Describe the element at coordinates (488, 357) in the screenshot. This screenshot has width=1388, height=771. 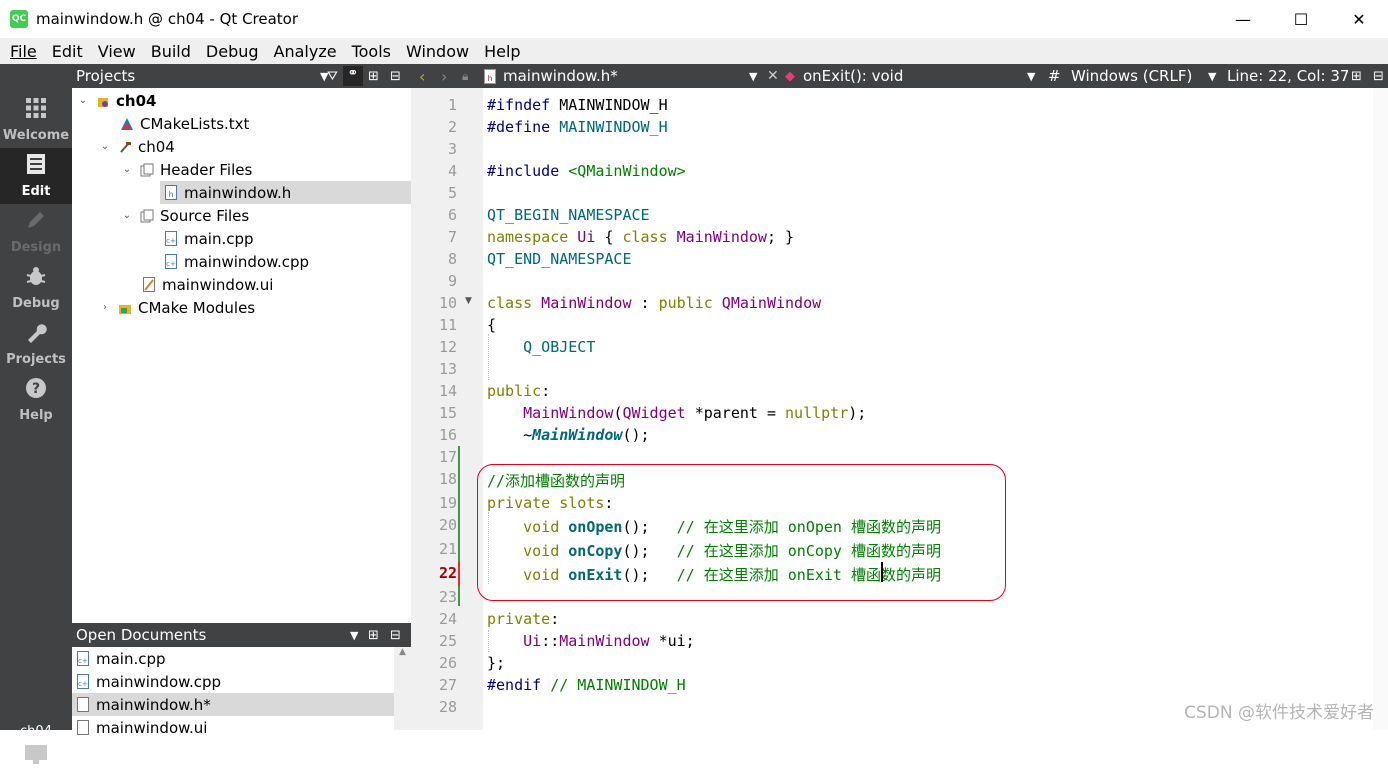
I see `indent-guide` at that location.